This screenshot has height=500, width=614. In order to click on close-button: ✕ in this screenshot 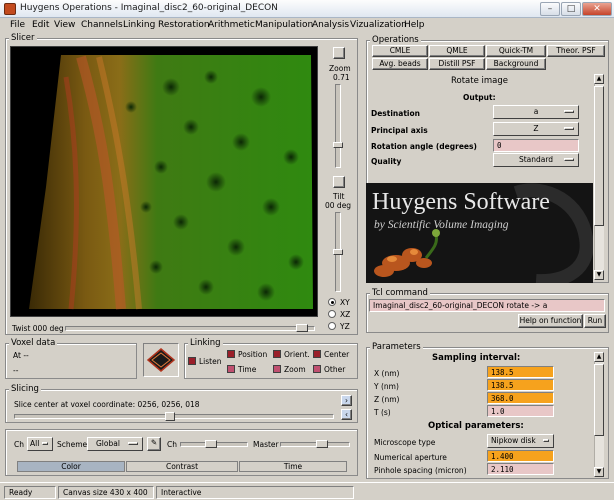, I will do `click(597, 9)`.